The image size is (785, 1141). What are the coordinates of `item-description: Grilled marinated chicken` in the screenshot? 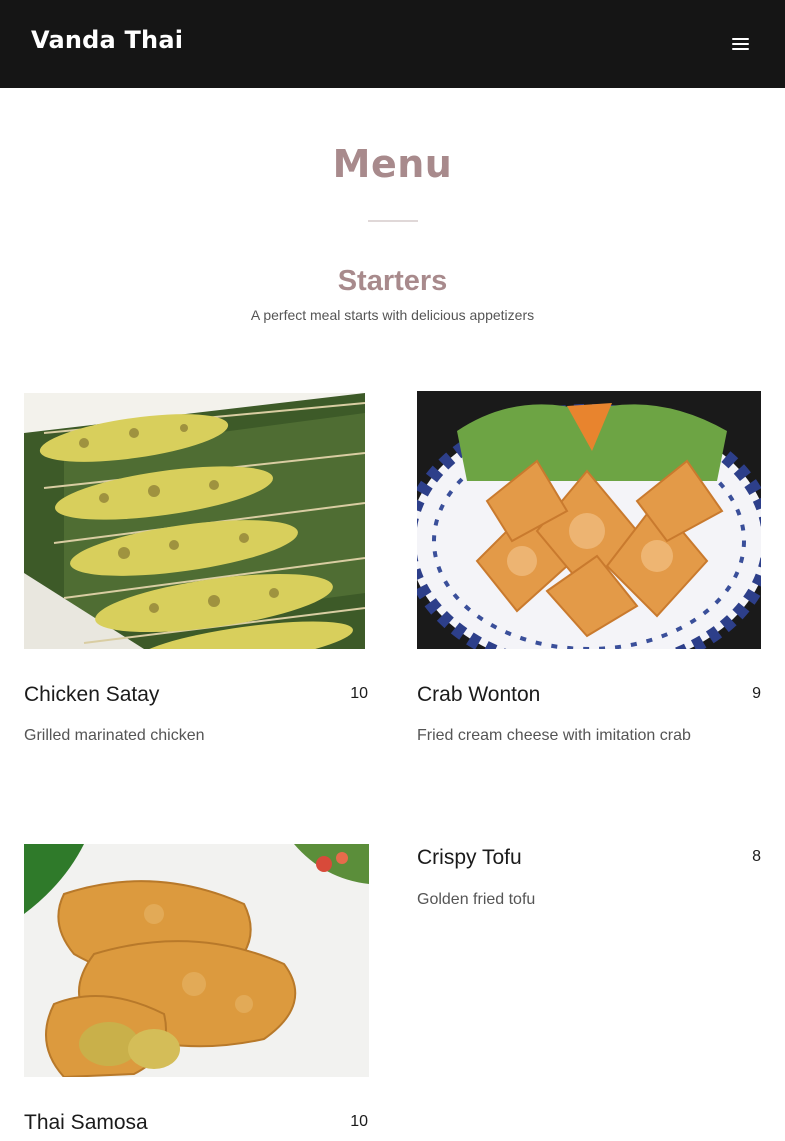 It's located at (114, 735).